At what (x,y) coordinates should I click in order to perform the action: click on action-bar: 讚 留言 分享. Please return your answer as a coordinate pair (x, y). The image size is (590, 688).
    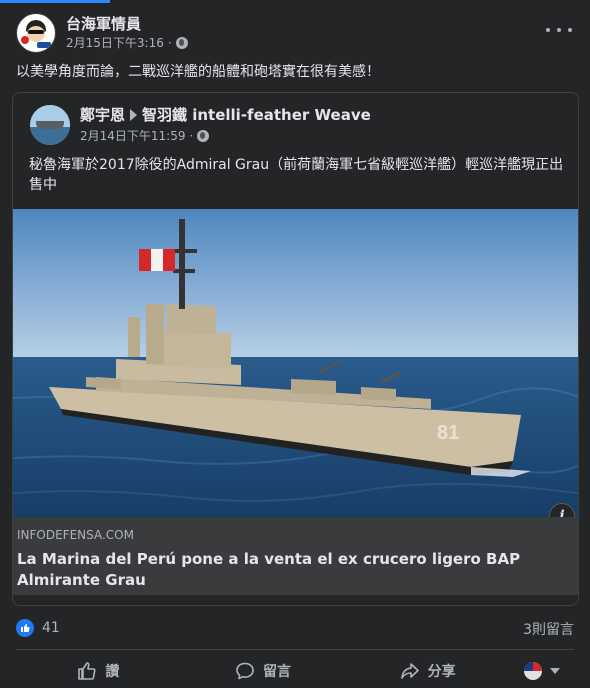
    Looking at the image, I should click on (295, 671).